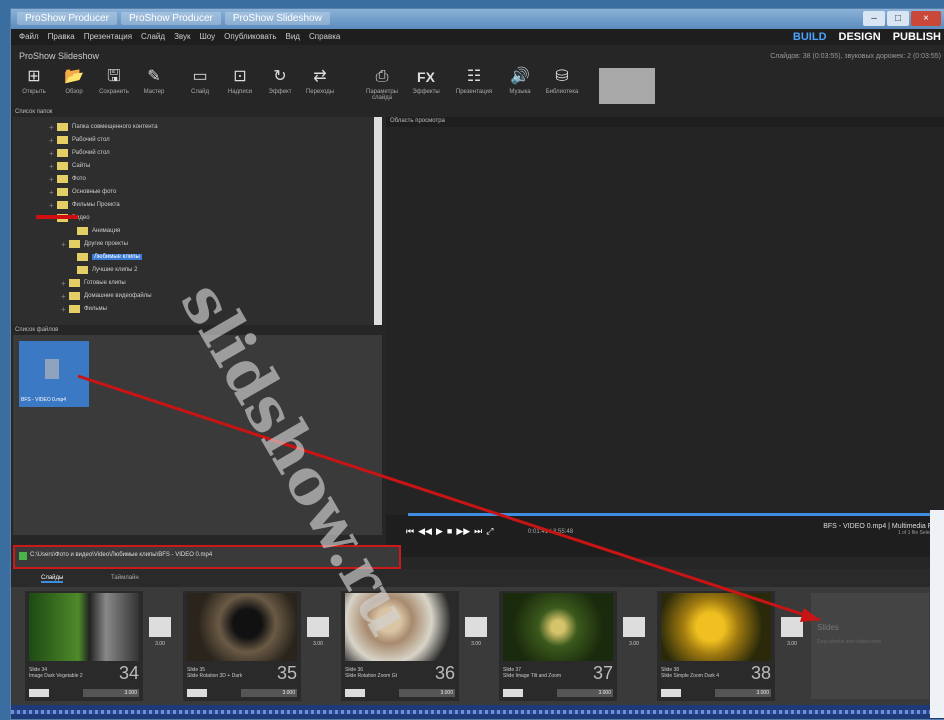 The image size is (944, 720). I want to click on close-button: ×, so click(926, 18).